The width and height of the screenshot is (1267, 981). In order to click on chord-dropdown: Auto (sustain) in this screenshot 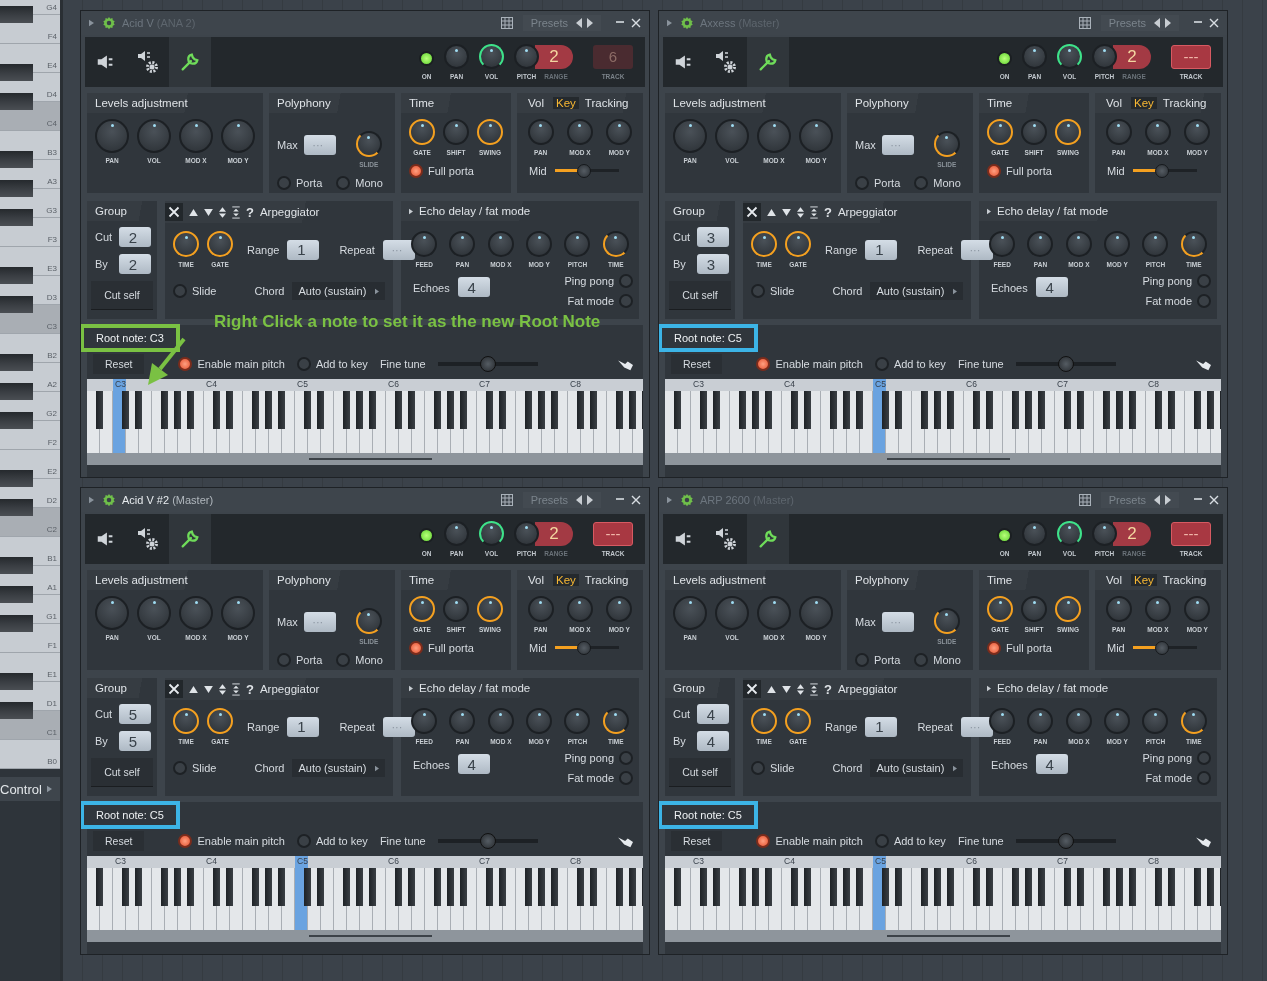, I will do `click(916, 291)`.